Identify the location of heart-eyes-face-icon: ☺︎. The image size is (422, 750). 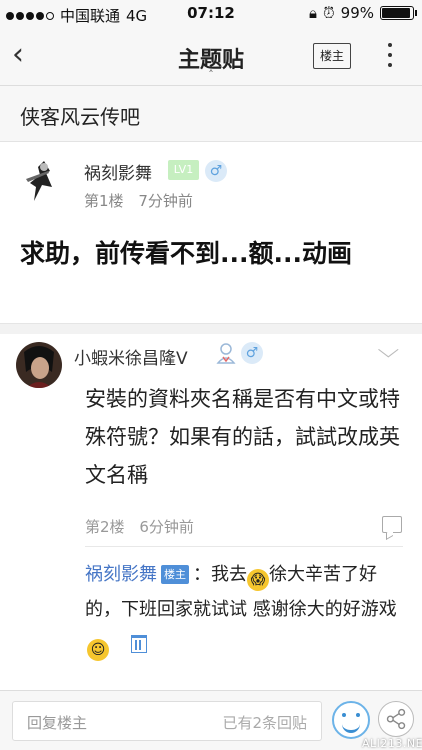
(98, 650).